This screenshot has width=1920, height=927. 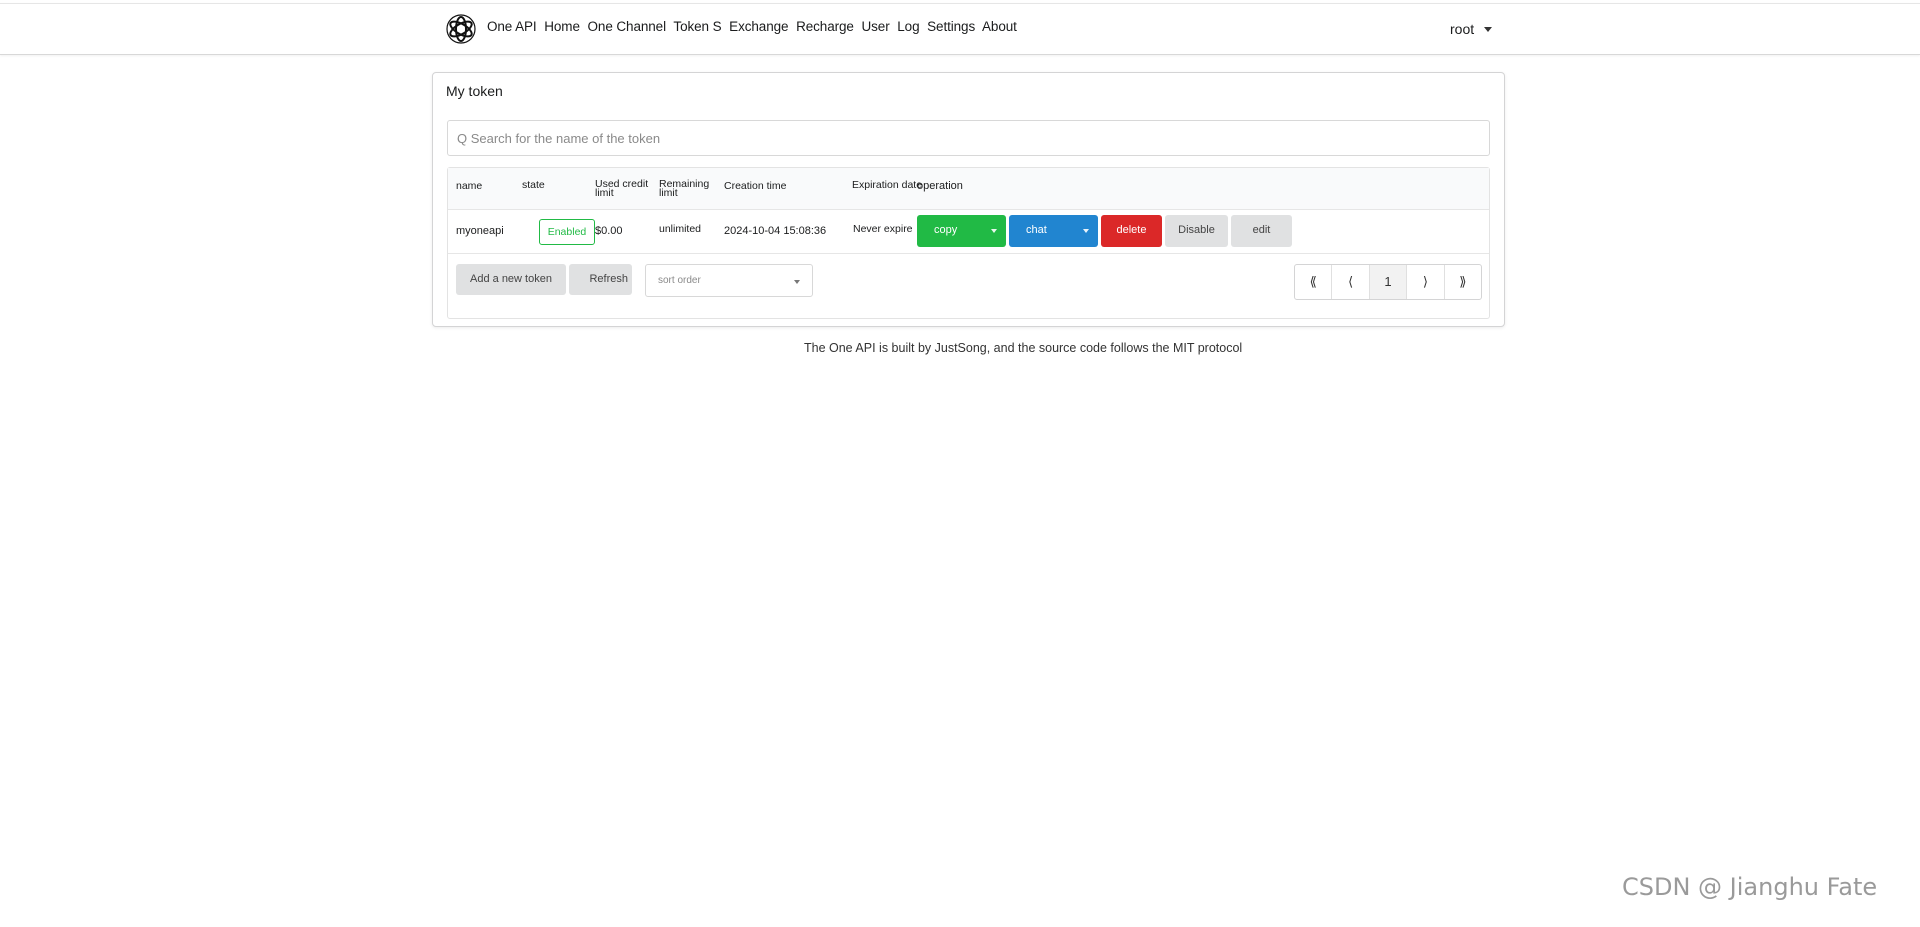 What do you see at coordinates (480, 231) in the screenshot?
I see `token-name: myoneapi` at bounding box center [480, 231].